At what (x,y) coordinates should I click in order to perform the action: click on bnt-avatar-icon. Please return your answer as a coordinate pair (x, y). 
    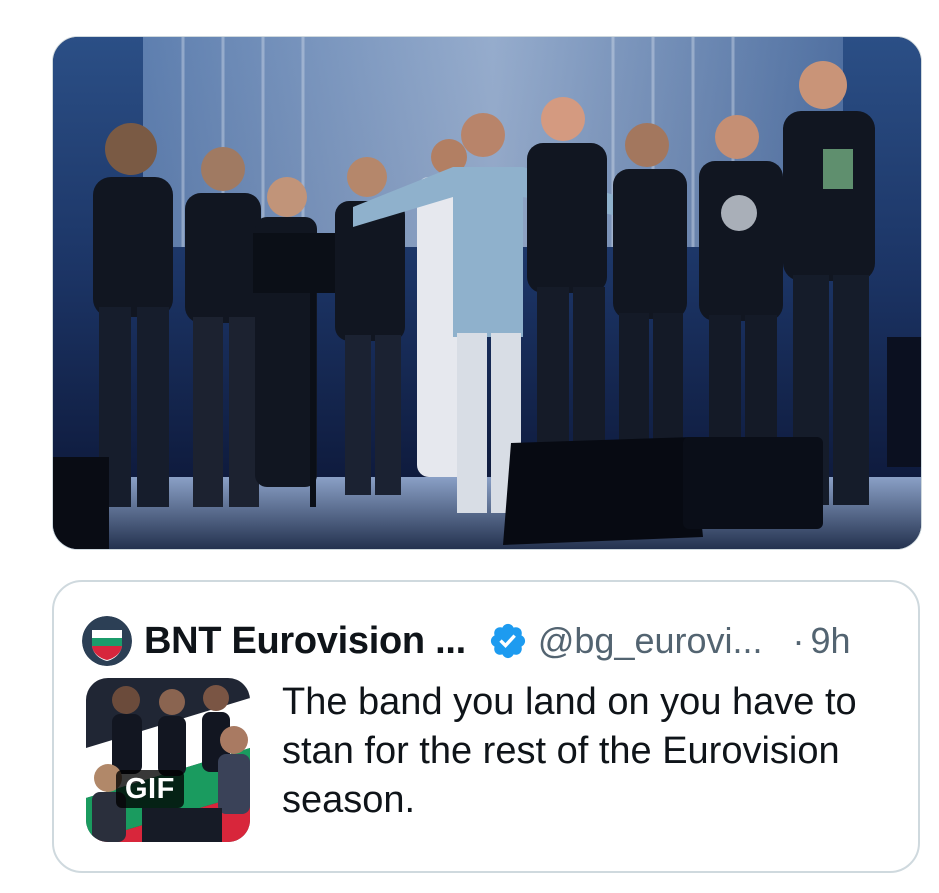
    Looking at the image, I should click on (107, 641).